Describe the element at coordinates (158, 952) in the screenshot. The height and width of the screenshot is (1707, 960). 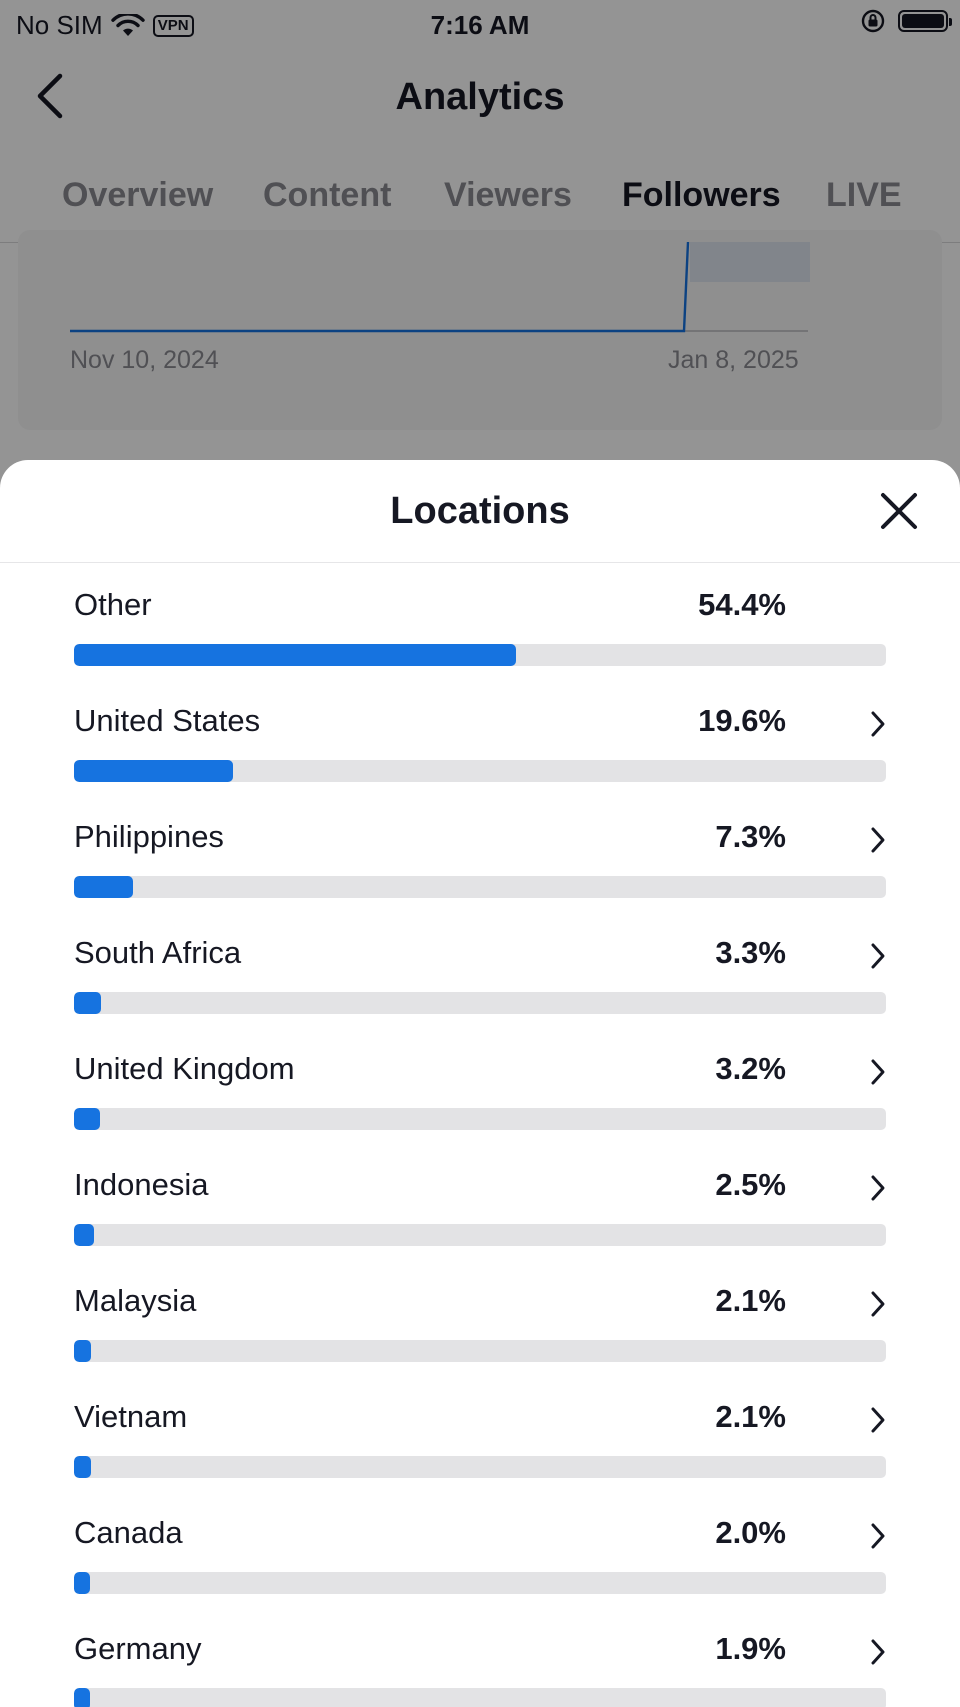
I see `location-name: South Africa` at that location.